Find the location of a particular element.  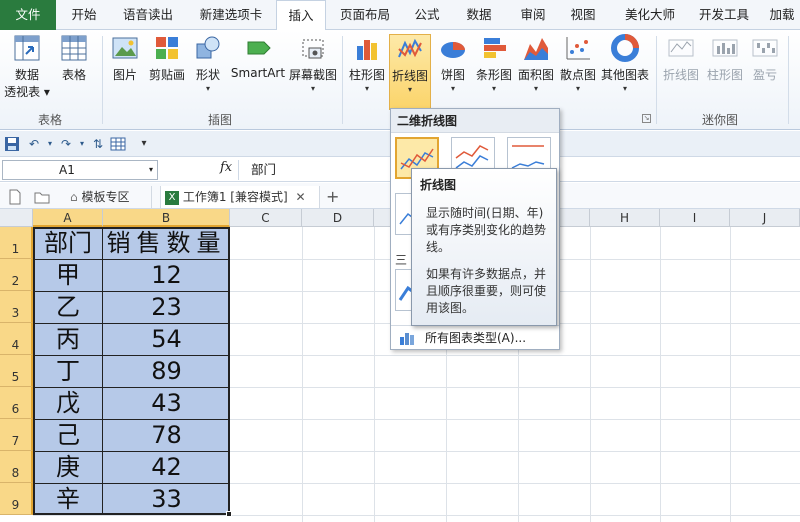

row-header-4: 4 is located at coordinates (16, 339).